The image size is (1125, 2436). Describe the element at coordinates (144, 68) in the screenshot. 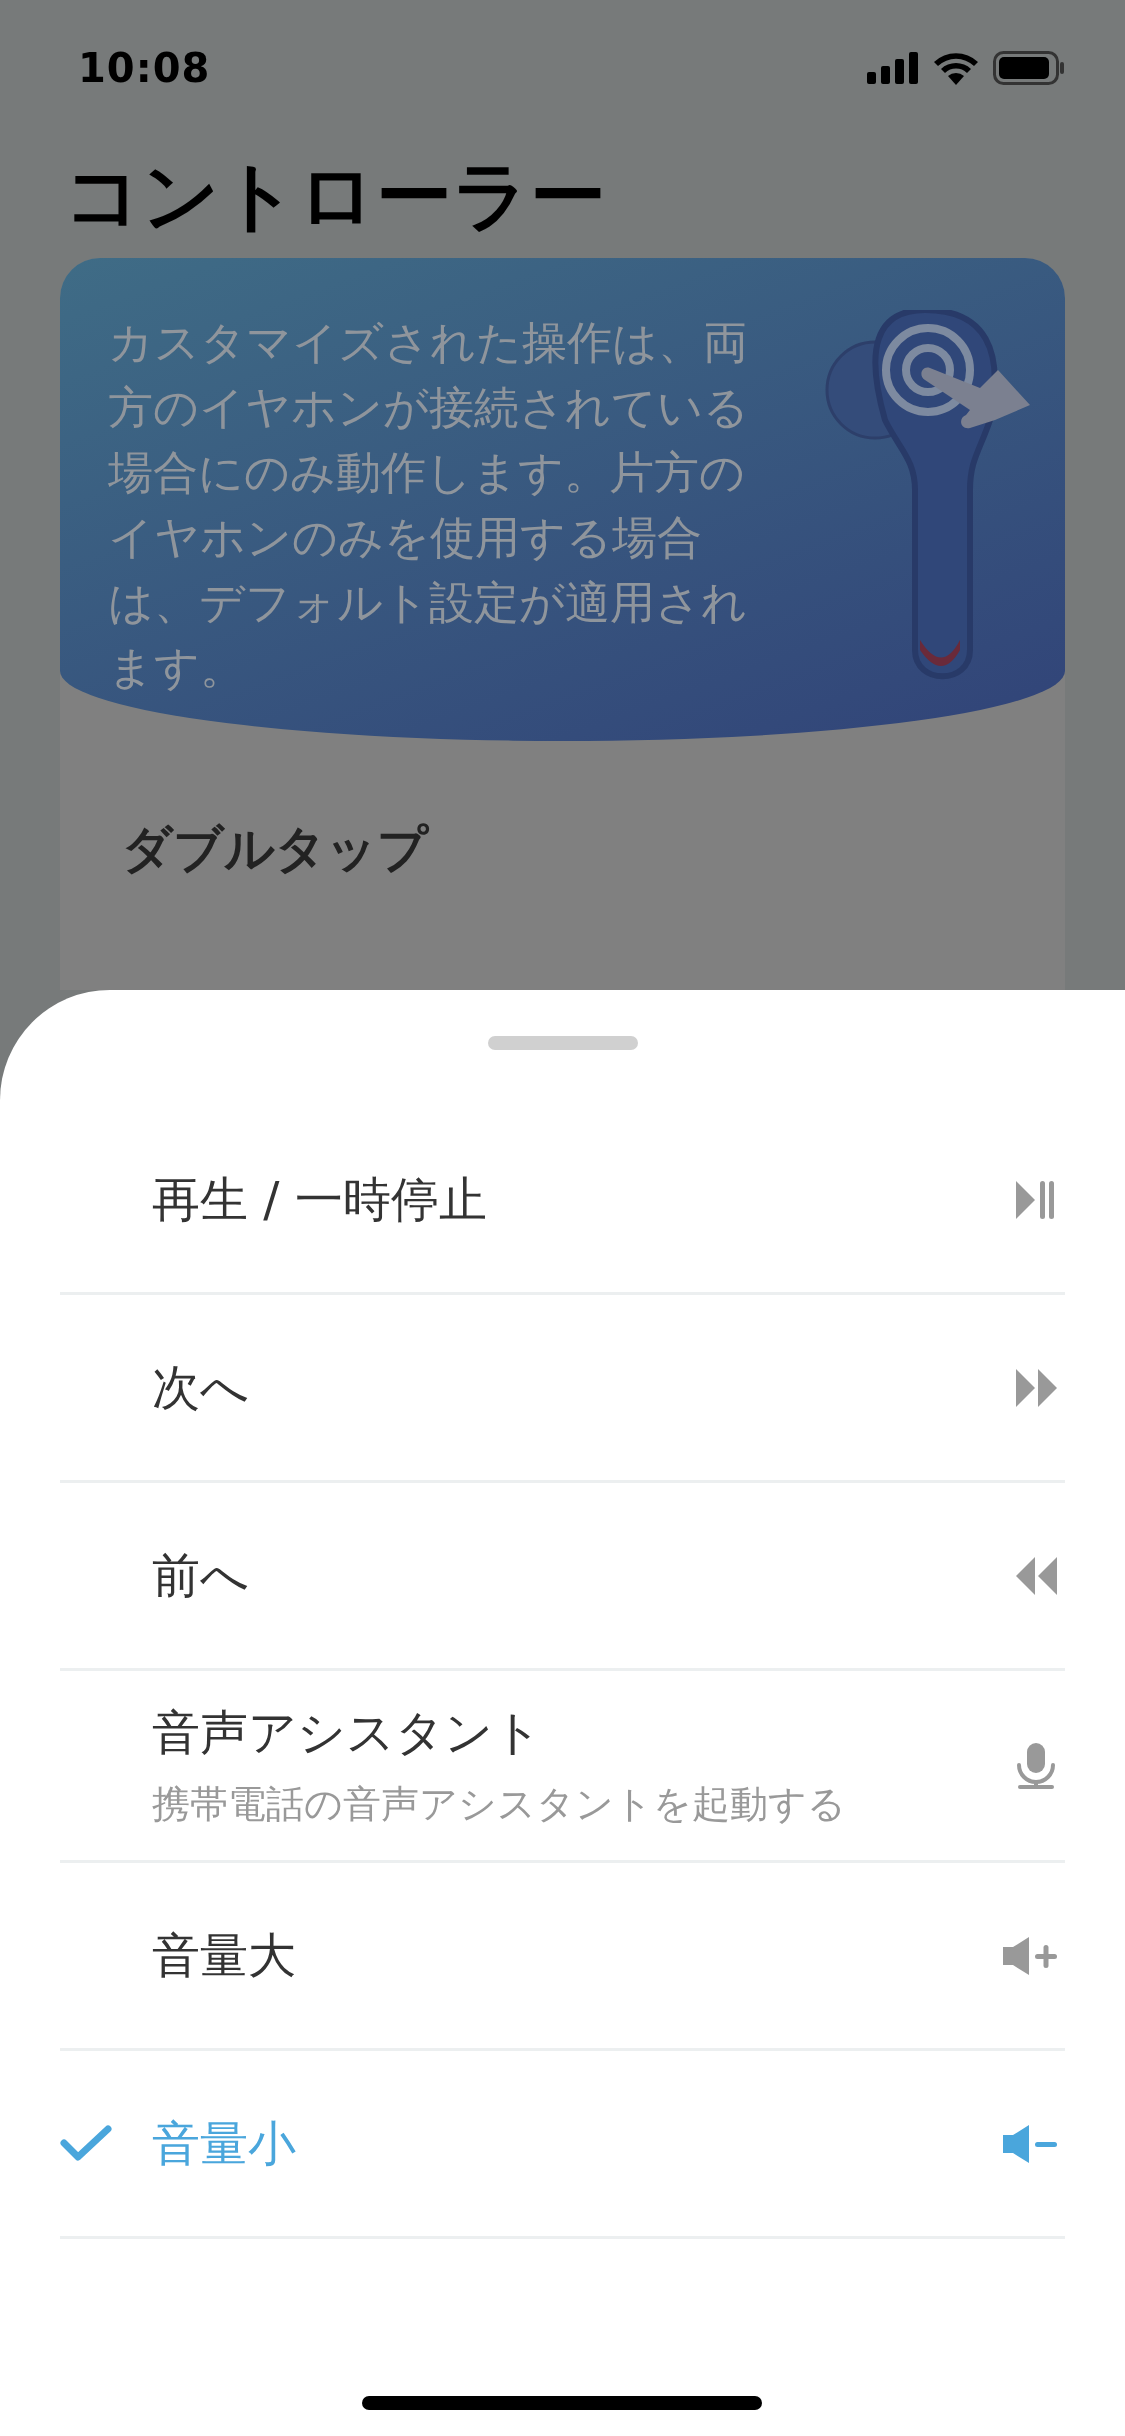

I see `status-time: 10:08` at that location.